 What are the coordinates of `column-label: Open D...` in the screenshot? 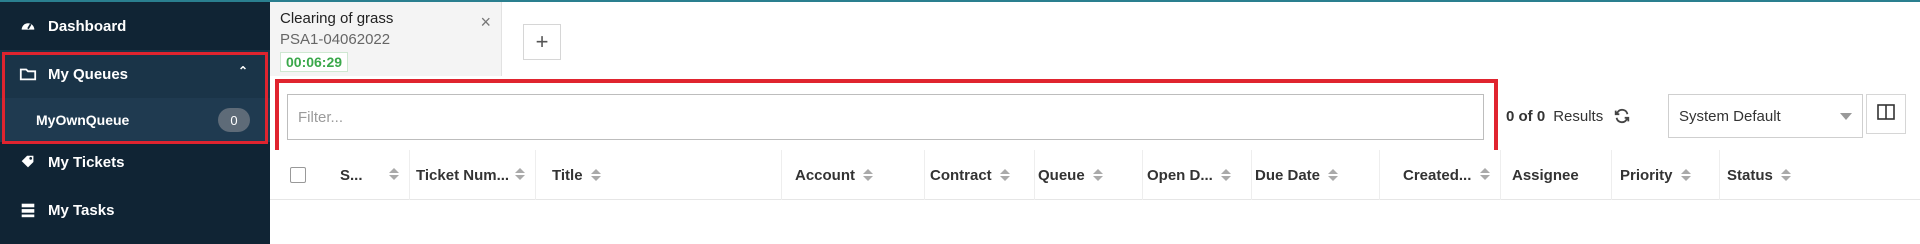 It's located at (1180, 175).